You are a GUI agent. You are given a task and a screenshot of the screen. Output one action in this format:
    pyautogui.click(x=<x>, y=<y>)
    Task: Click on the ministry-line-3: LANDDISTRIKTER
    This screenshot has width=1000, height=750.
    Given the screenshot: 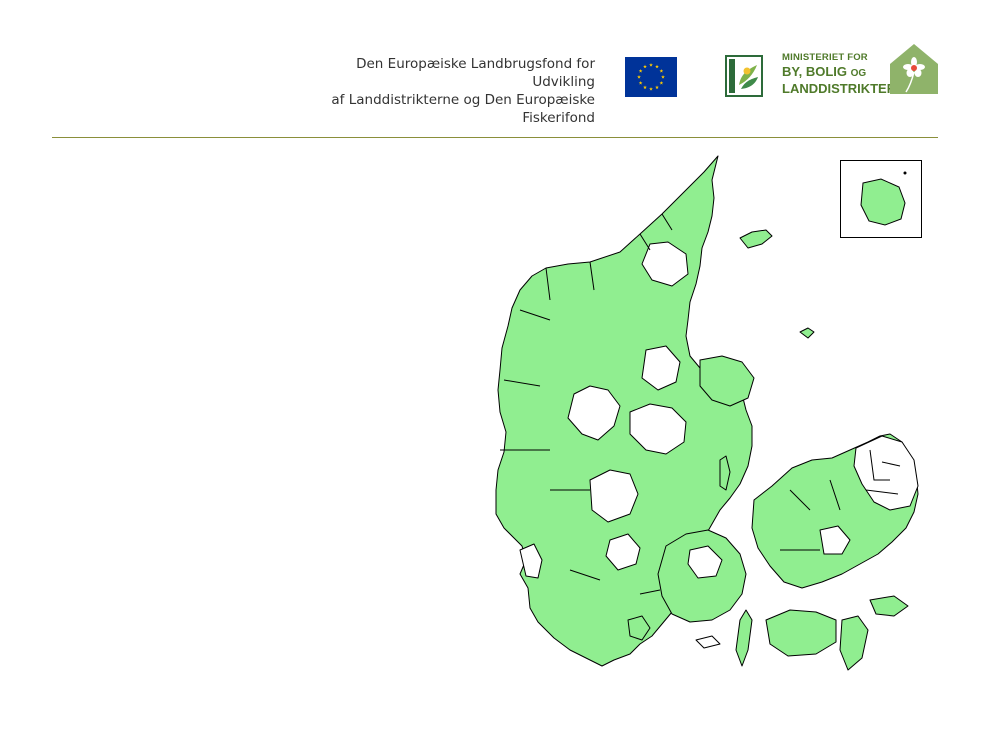 What is the action you would take?
    pyautogui.click(x=839, y=88)
    